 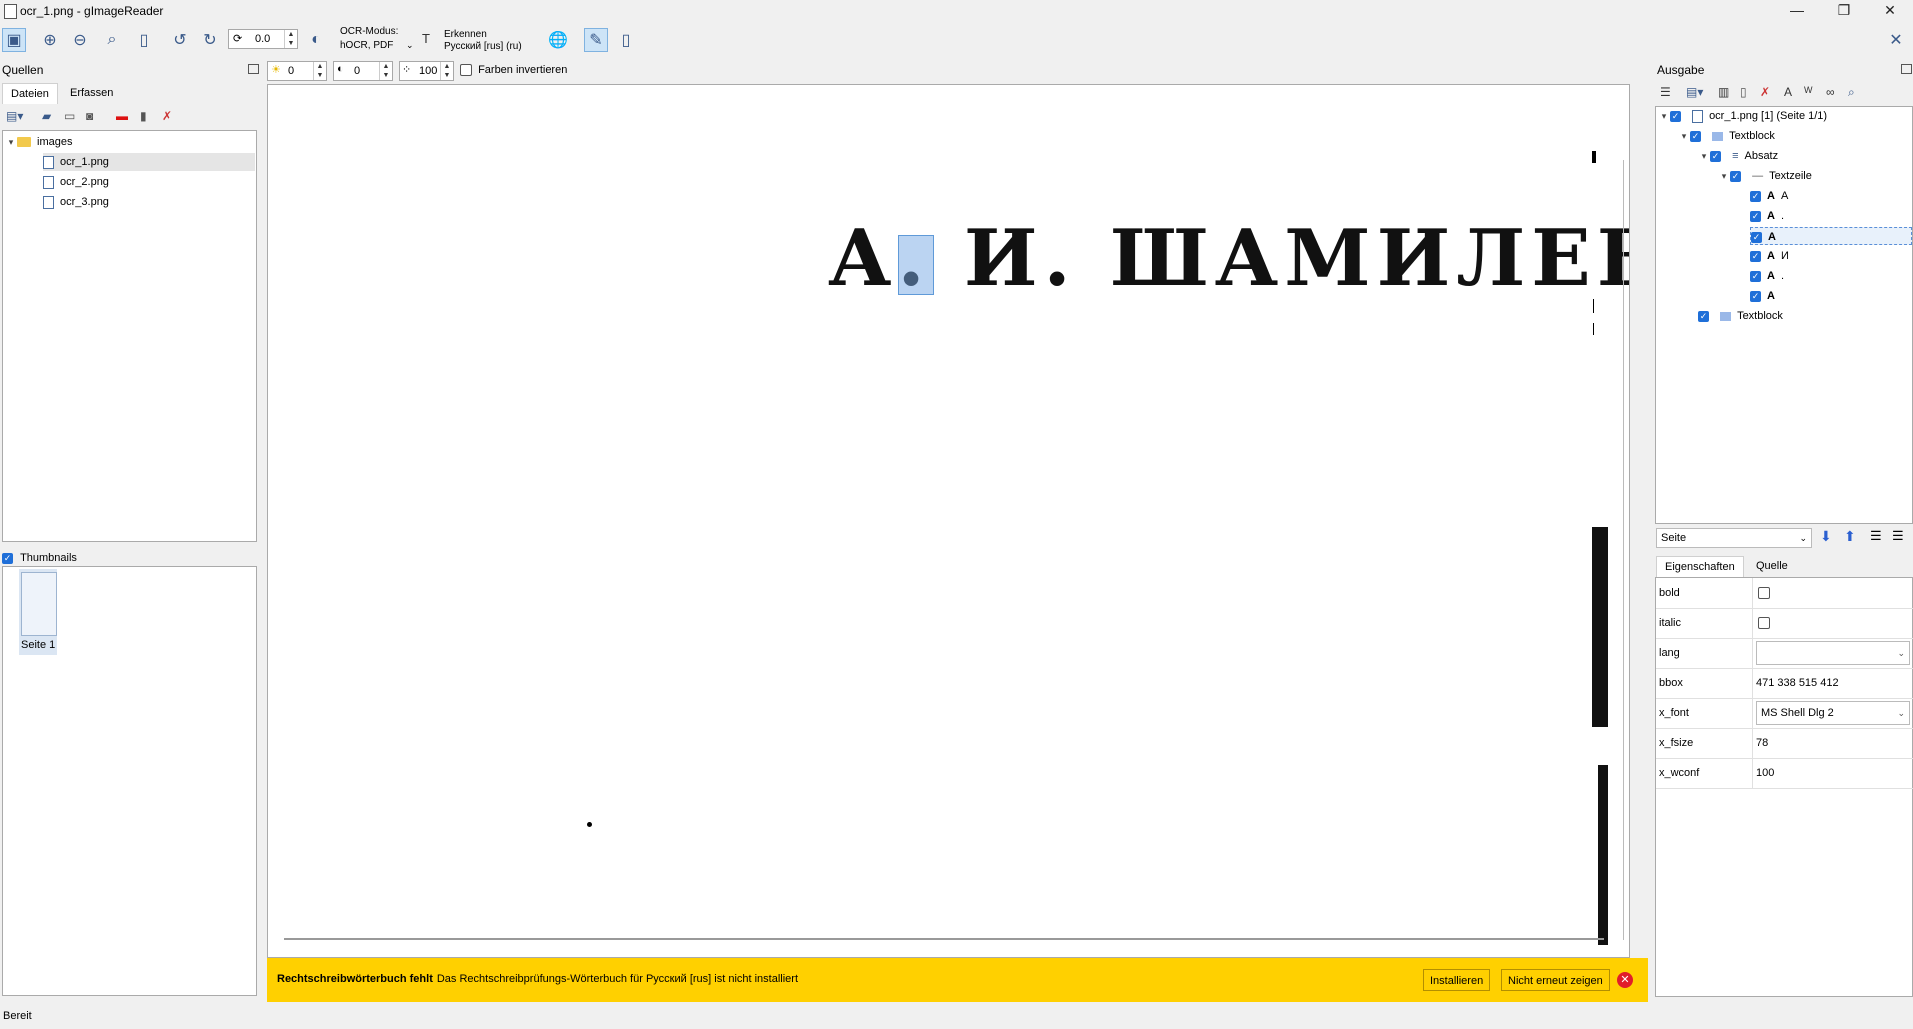 I want to click on contrast-spinbox: ◐ 0 ▲ ▼, so click(x=363, y=71).